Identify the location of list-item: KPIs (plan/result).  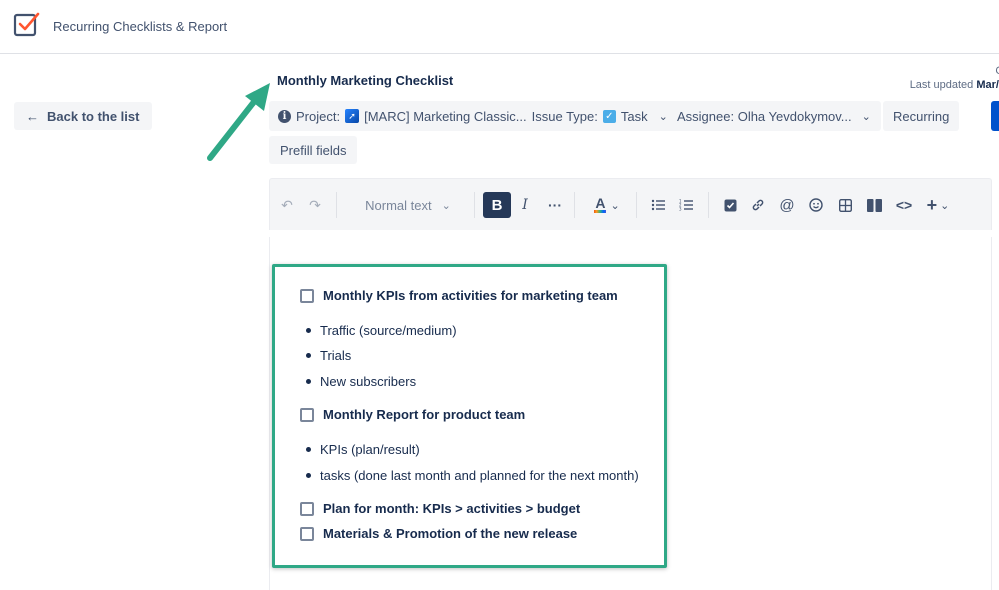
(363, 449).